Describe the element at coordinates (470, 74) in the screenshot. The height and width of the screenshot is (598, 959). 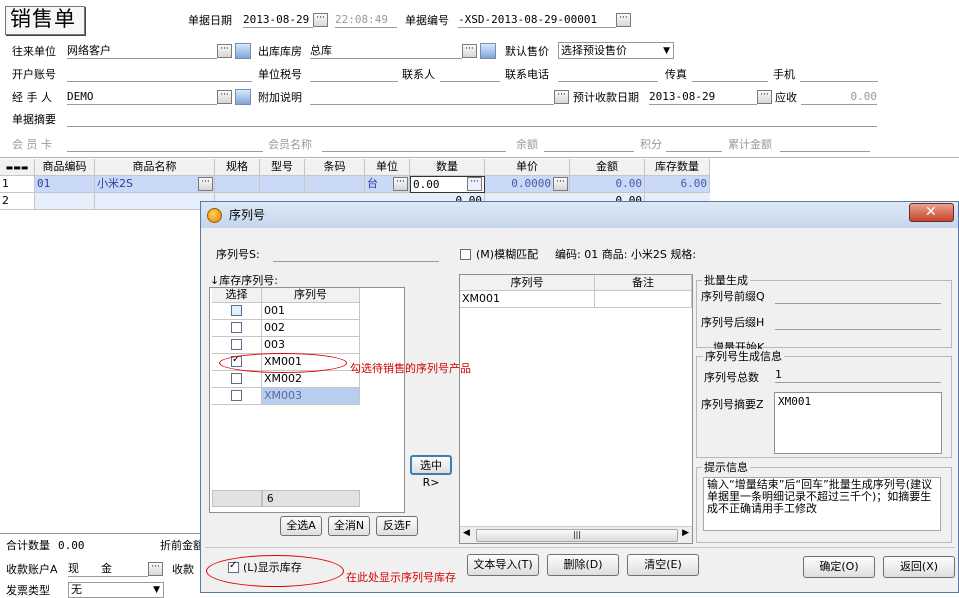
I see `contact-field` at that location.